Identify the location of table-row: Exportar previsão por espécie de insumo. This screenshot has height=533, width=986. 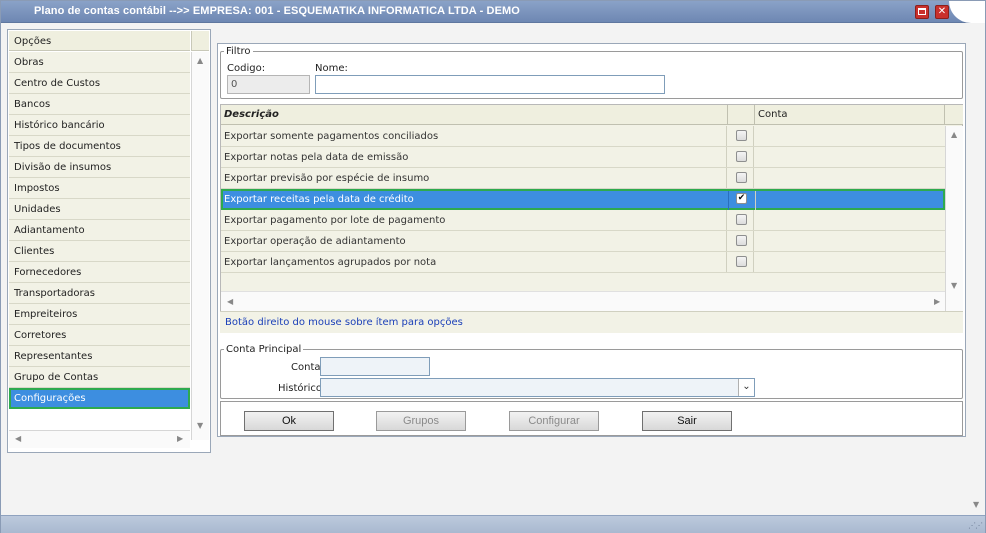
(583, 178).